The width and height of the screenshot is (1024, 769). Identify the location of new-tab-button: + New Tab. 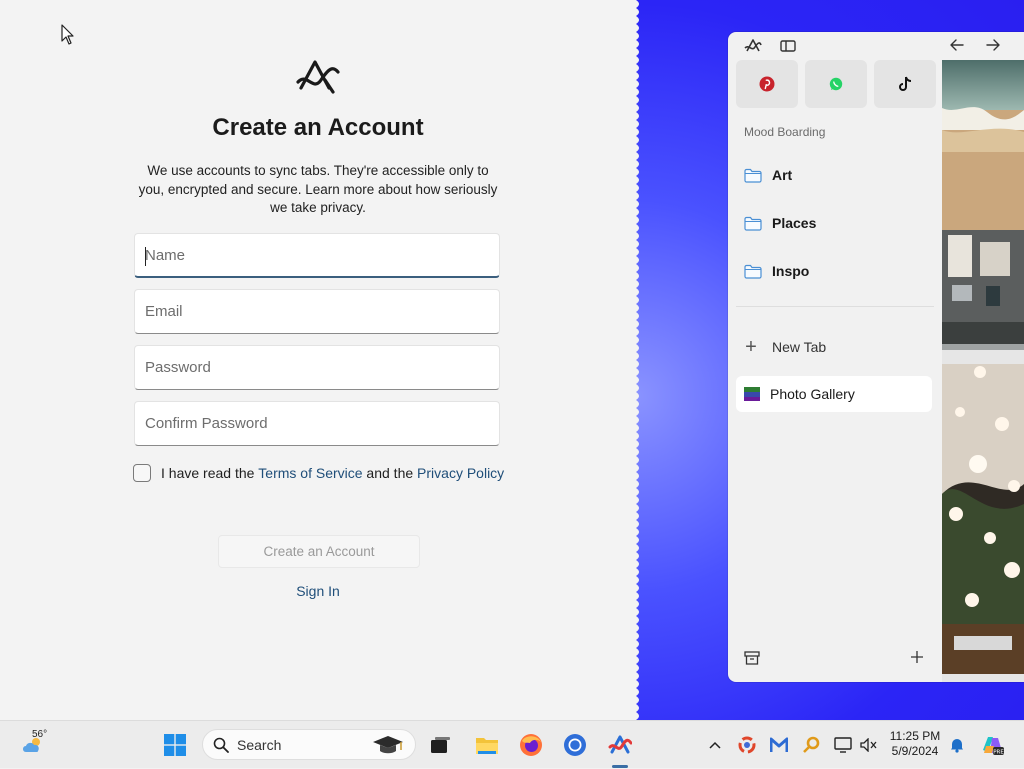
(785, 347).